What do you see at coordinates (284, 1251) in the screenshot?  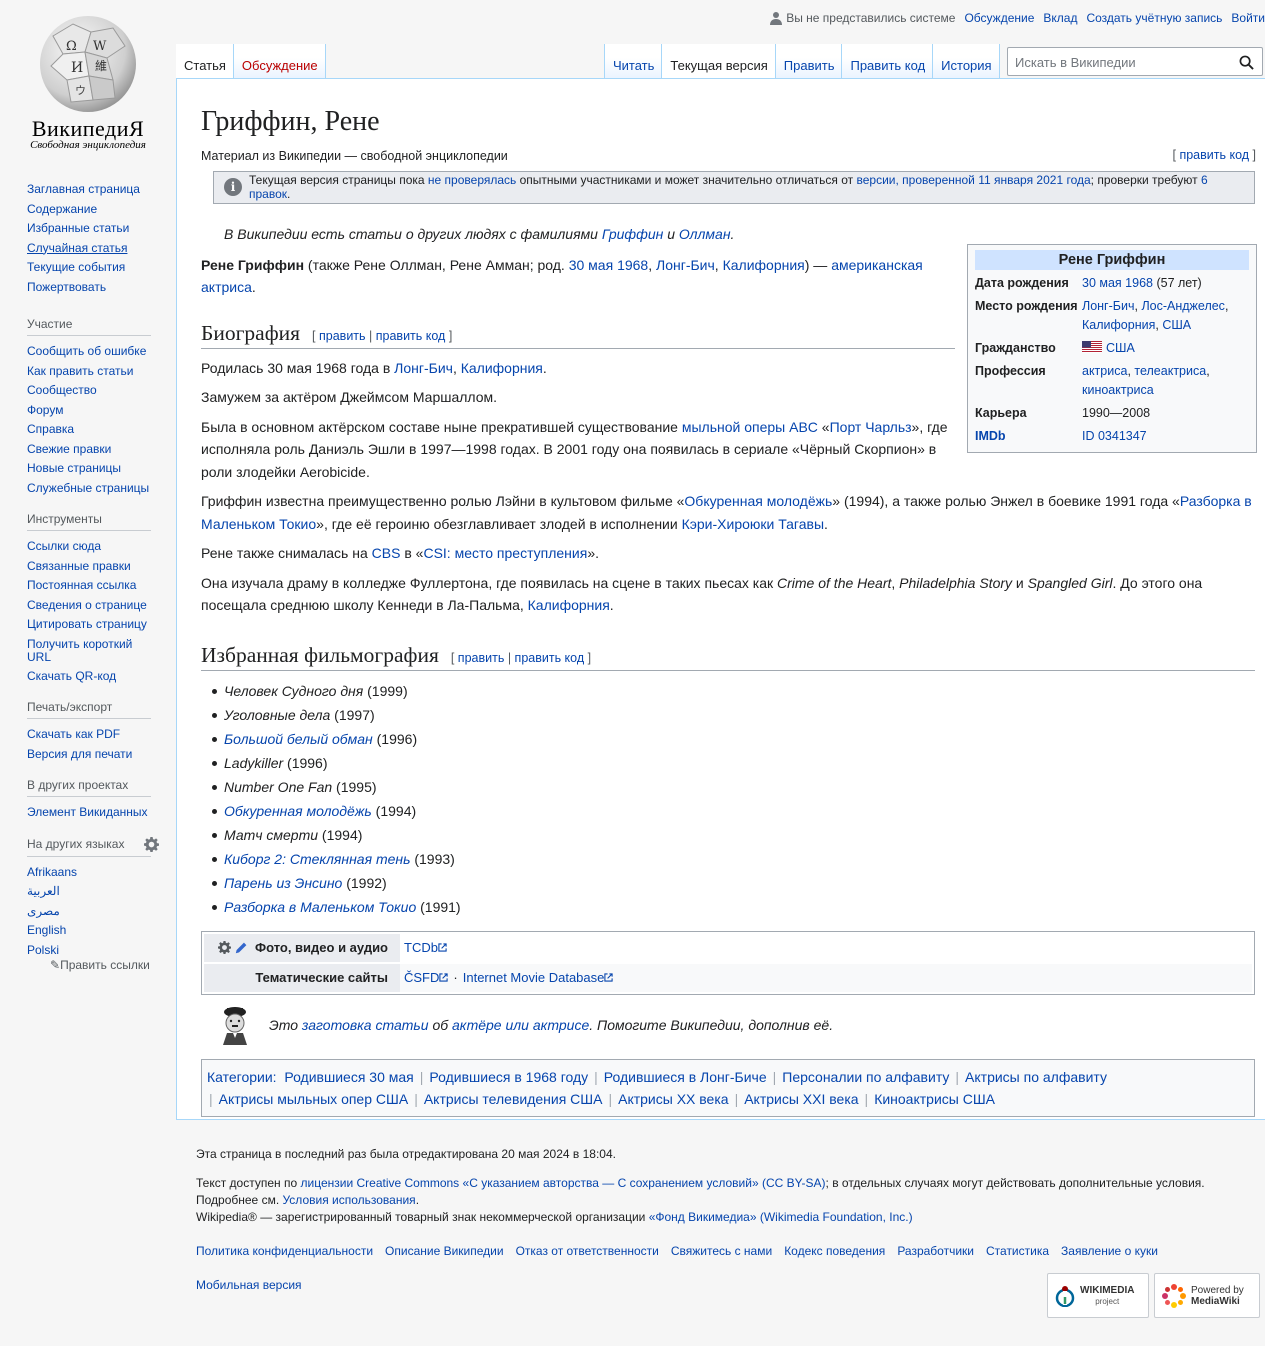 I see `footer-link-privacy: Политика конфиденциальности` at bounding box center [284, 1251].